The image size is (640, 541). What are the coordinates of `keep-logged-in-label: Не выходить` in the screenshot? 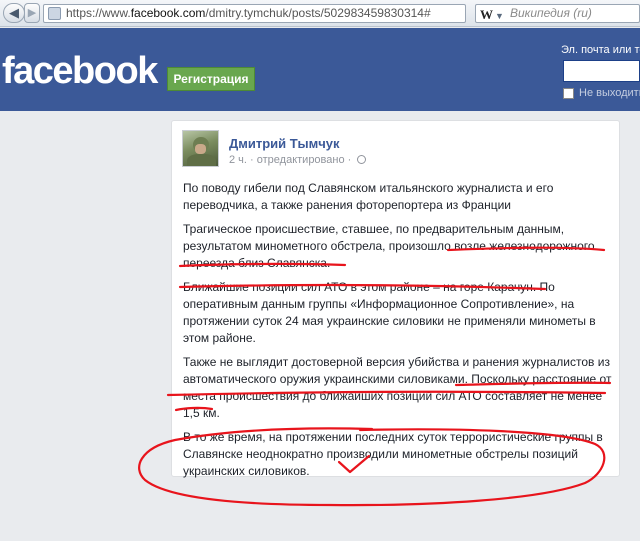 It's located at (609, 93).